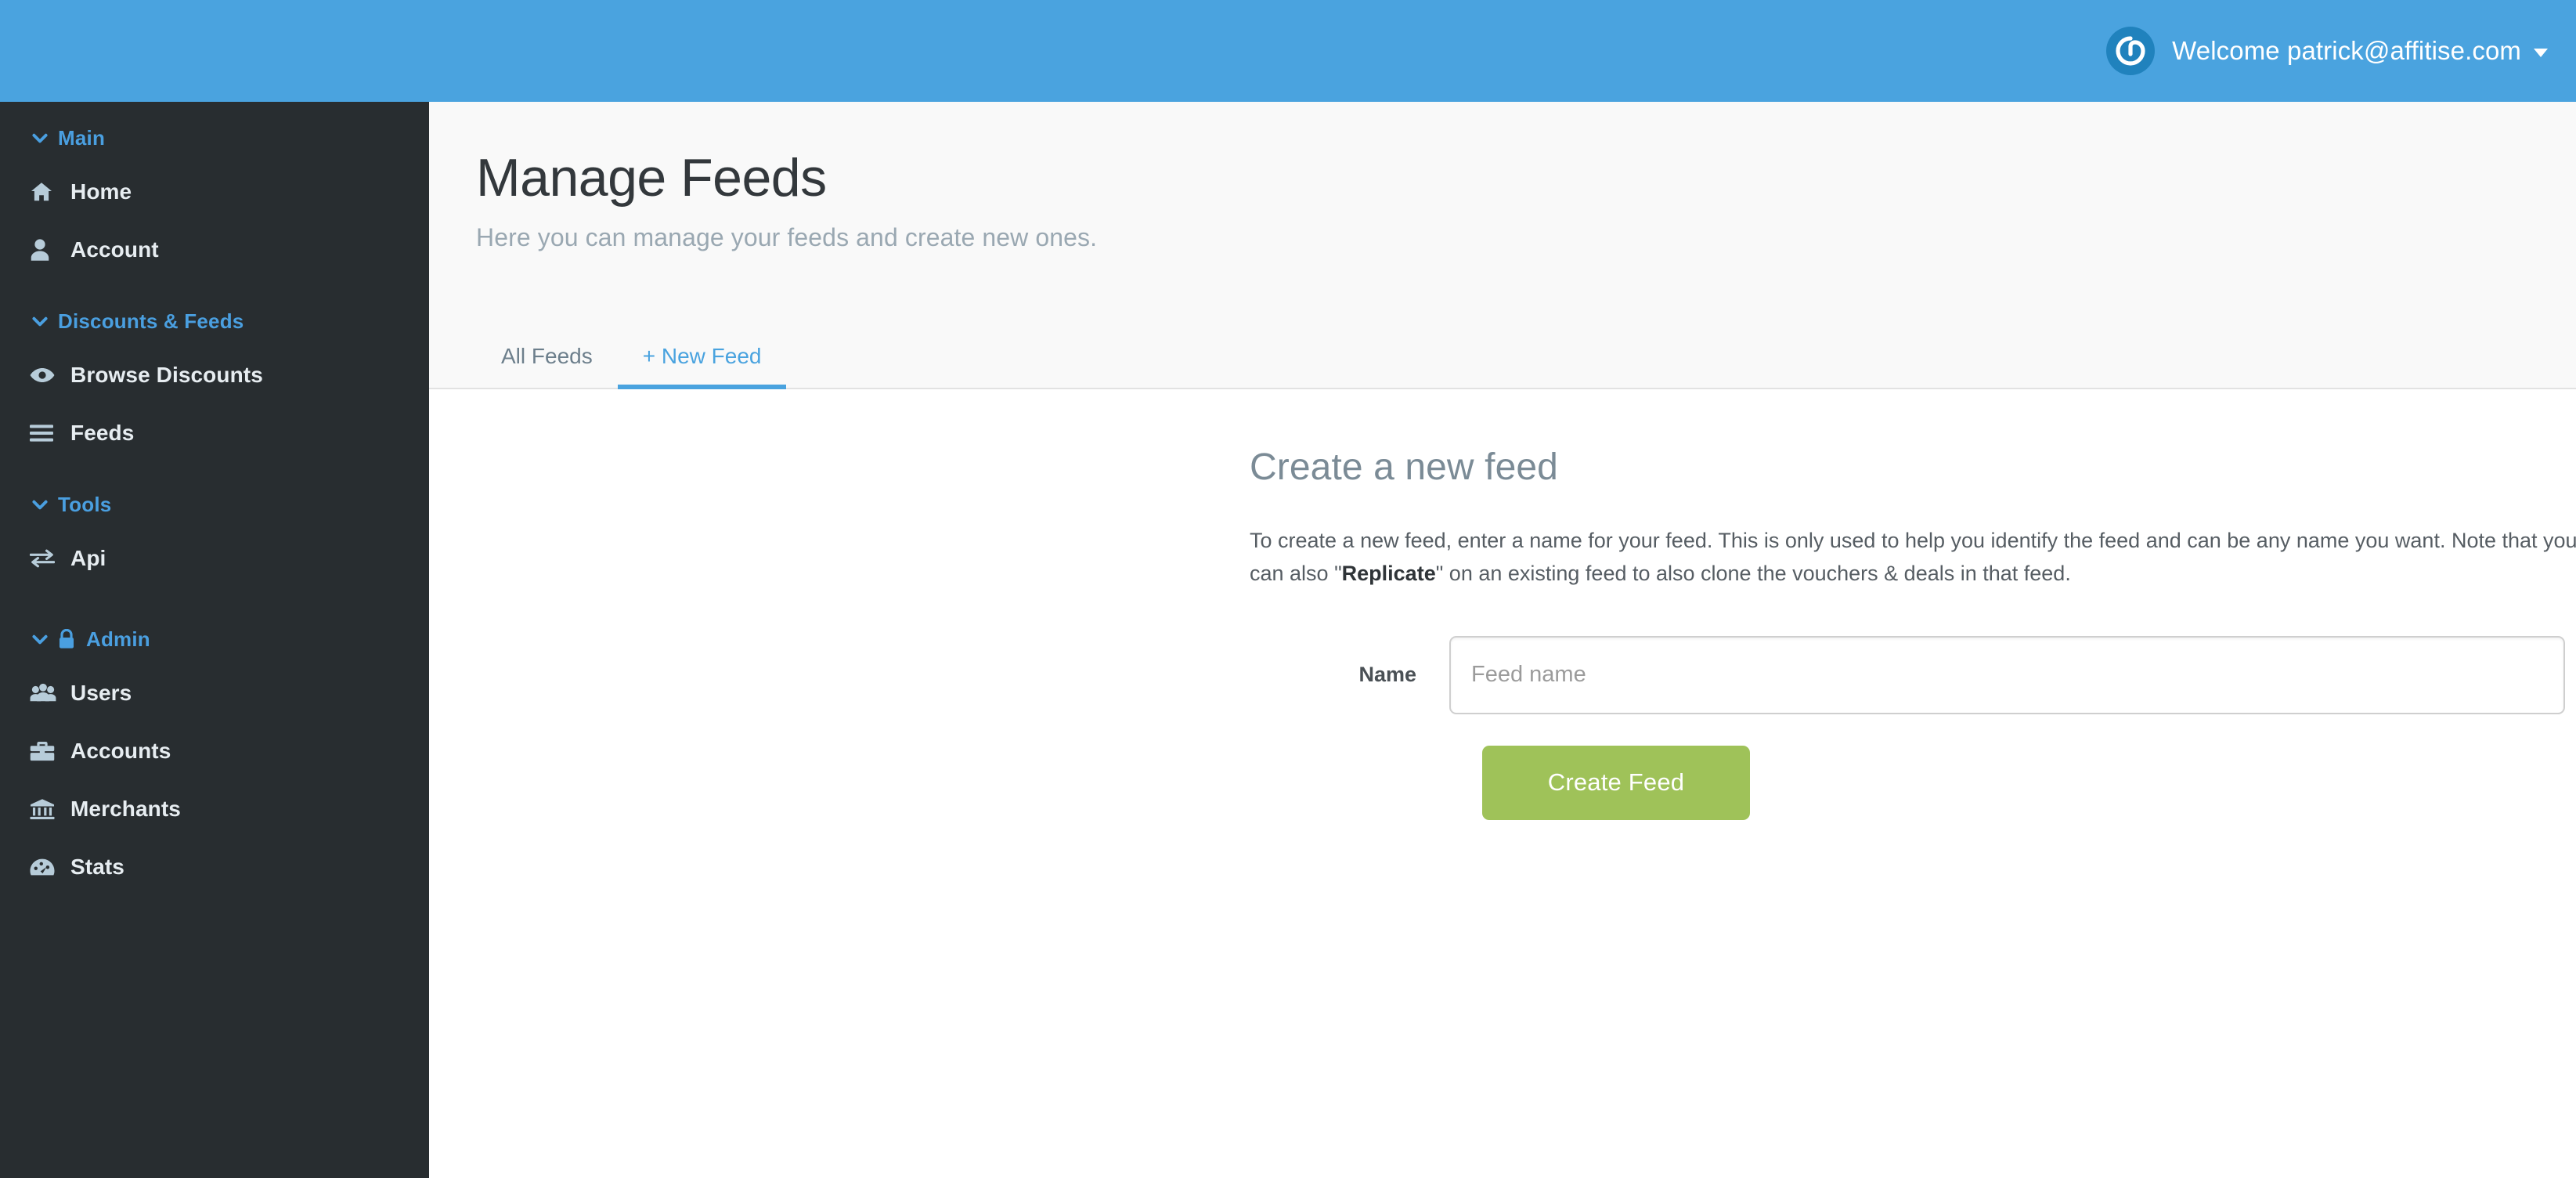 Image resolution: width=2576 pixels, height=1178 pixels. I want to click on sidebar-group-label: Main, so click(82, 137).